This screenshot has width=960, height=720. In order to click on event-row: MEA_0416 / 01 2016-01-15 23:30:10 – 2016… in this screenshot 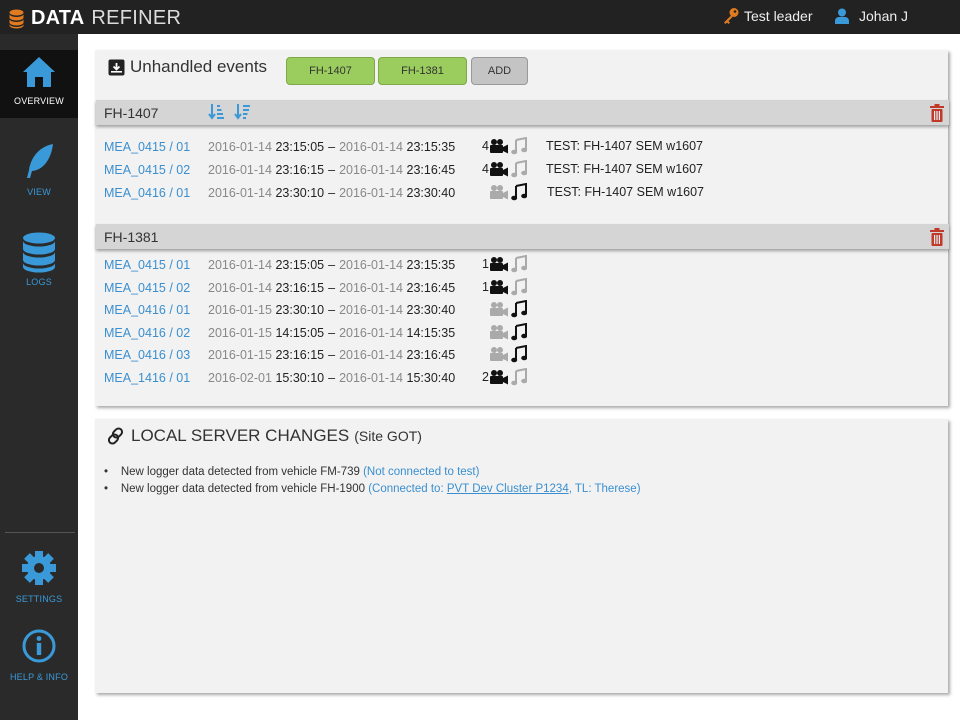, I will do `click(280, 310)`.